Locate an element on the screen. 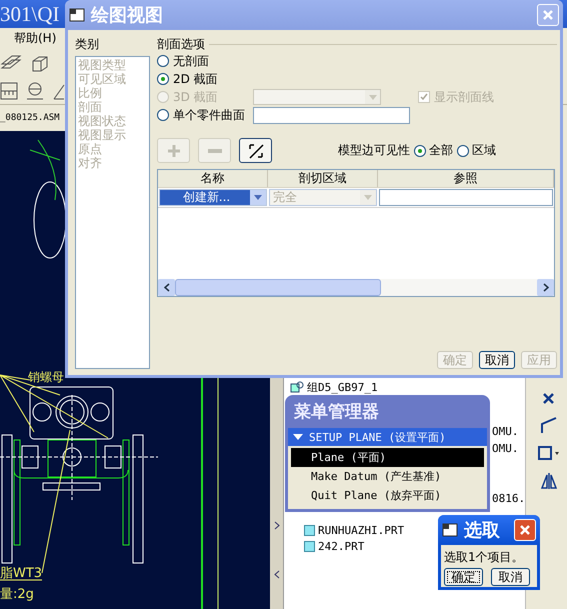 The image size is (567, 609). category-label: 类别 is located at coordinates (87, 44).